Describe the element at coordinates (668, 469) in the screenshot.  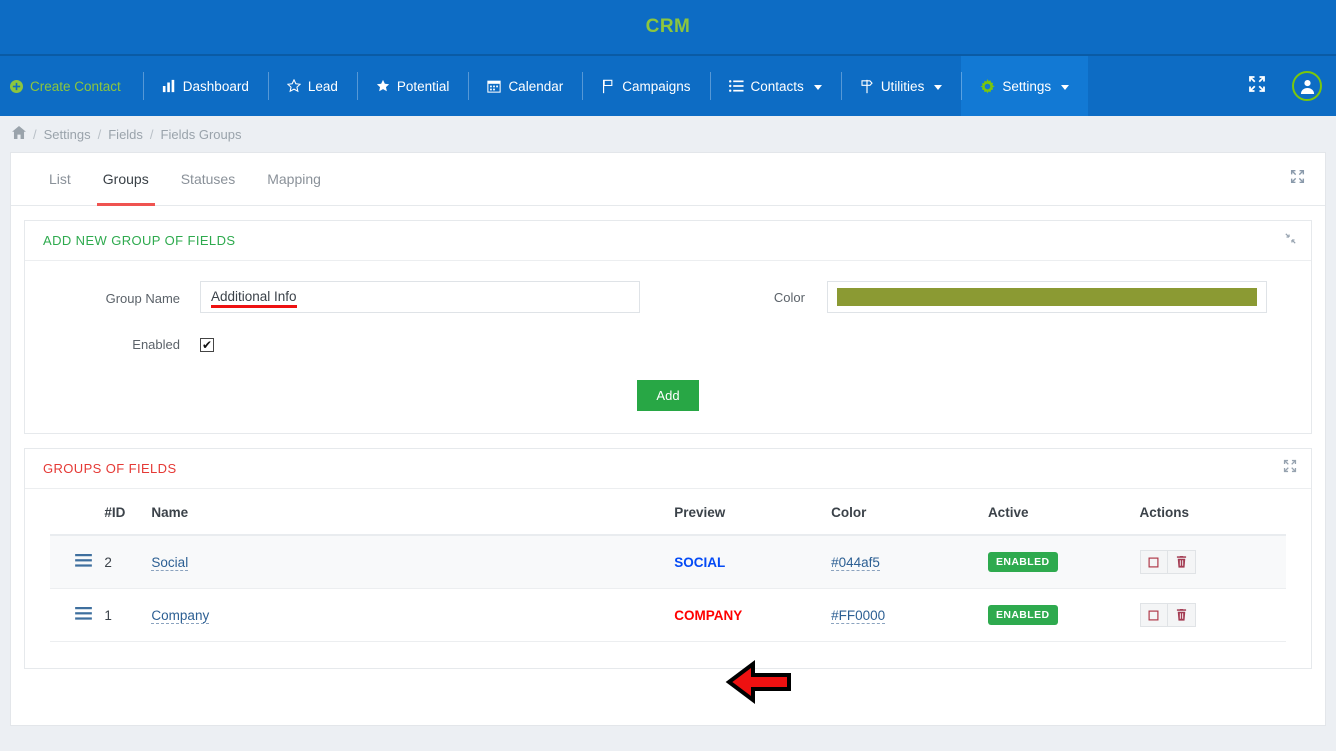
I see `groups-table-panel-header: GROUPS OF FIELDS` at that location.